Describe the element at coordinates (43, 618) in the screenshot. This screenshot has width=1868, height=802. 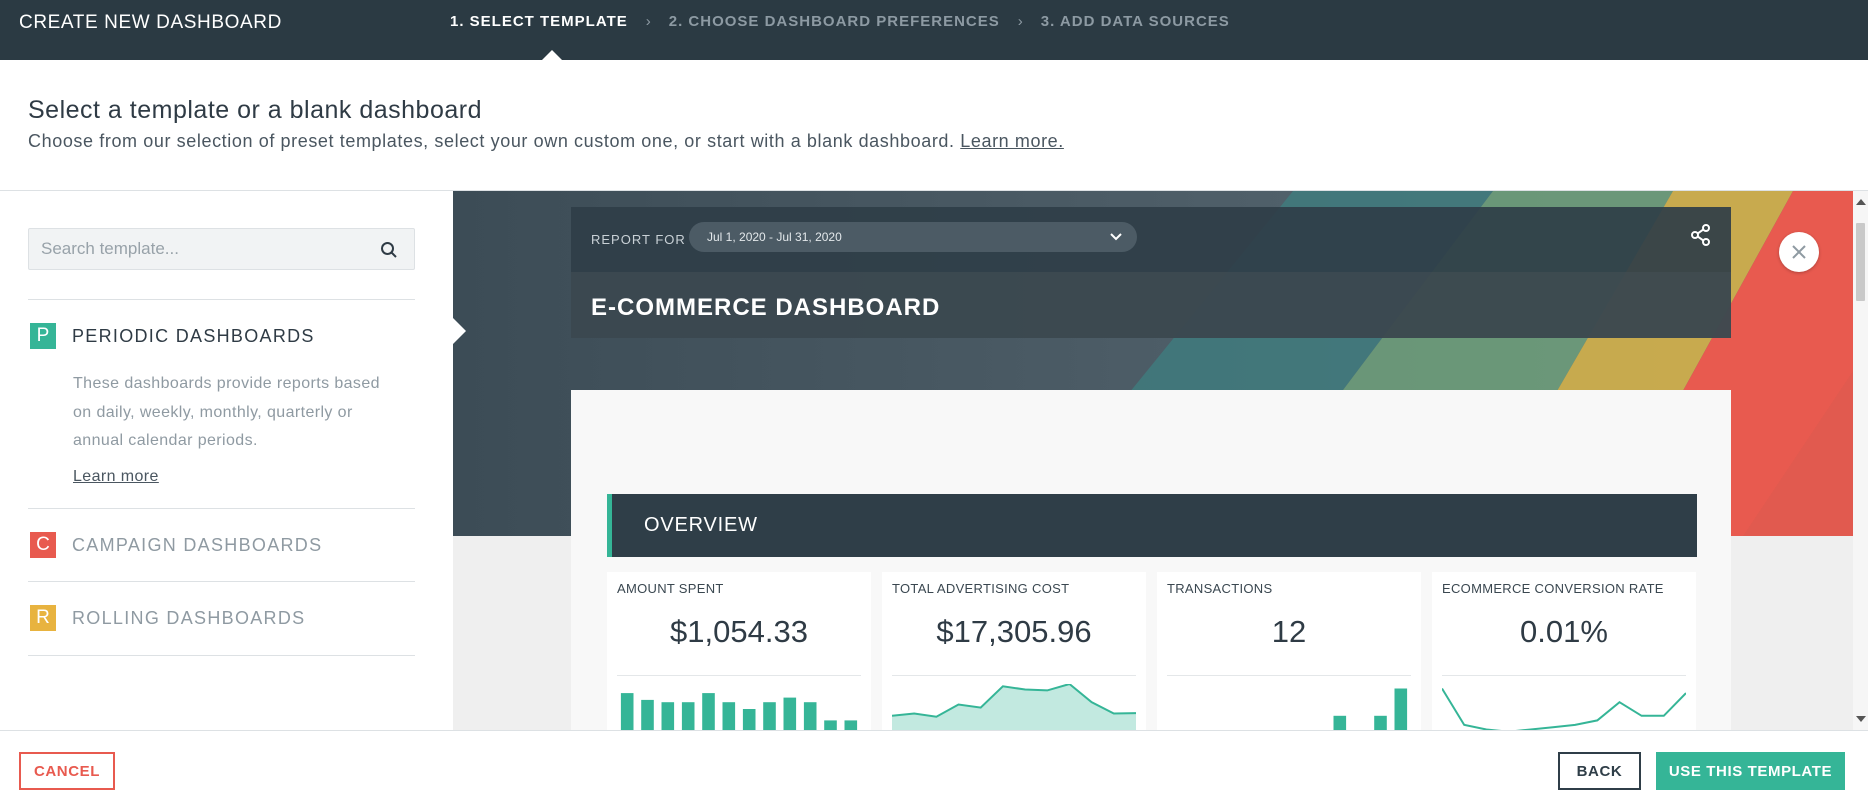
I see `category-badge: R` at that location.